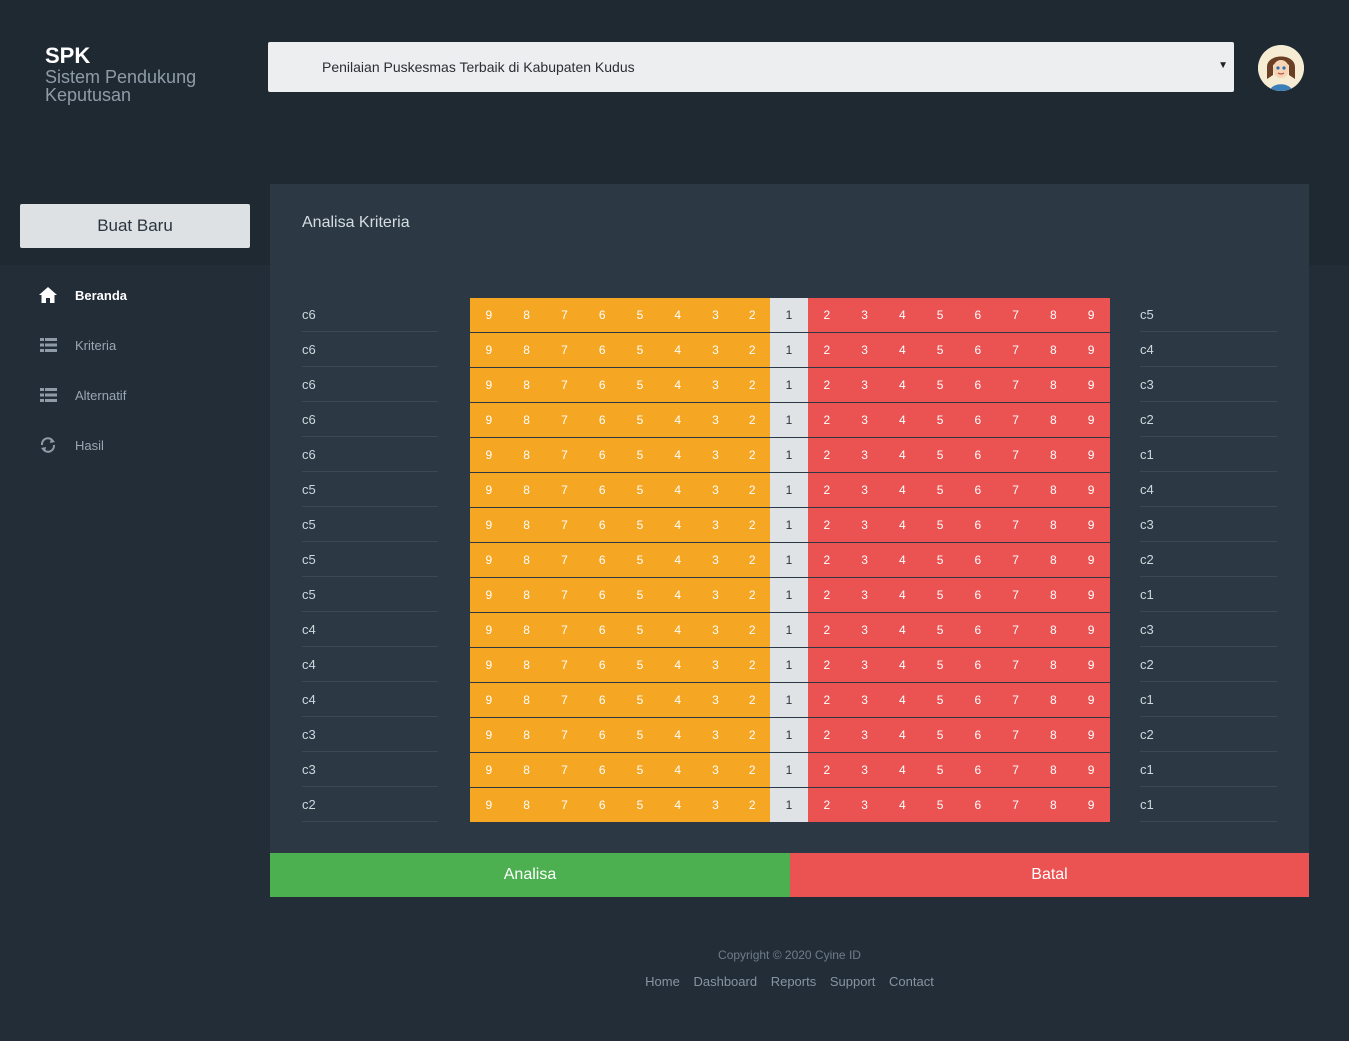 This screenshot has height=1041, width=1349. I want to click on footer-link-home: Home, so click(662, 981).